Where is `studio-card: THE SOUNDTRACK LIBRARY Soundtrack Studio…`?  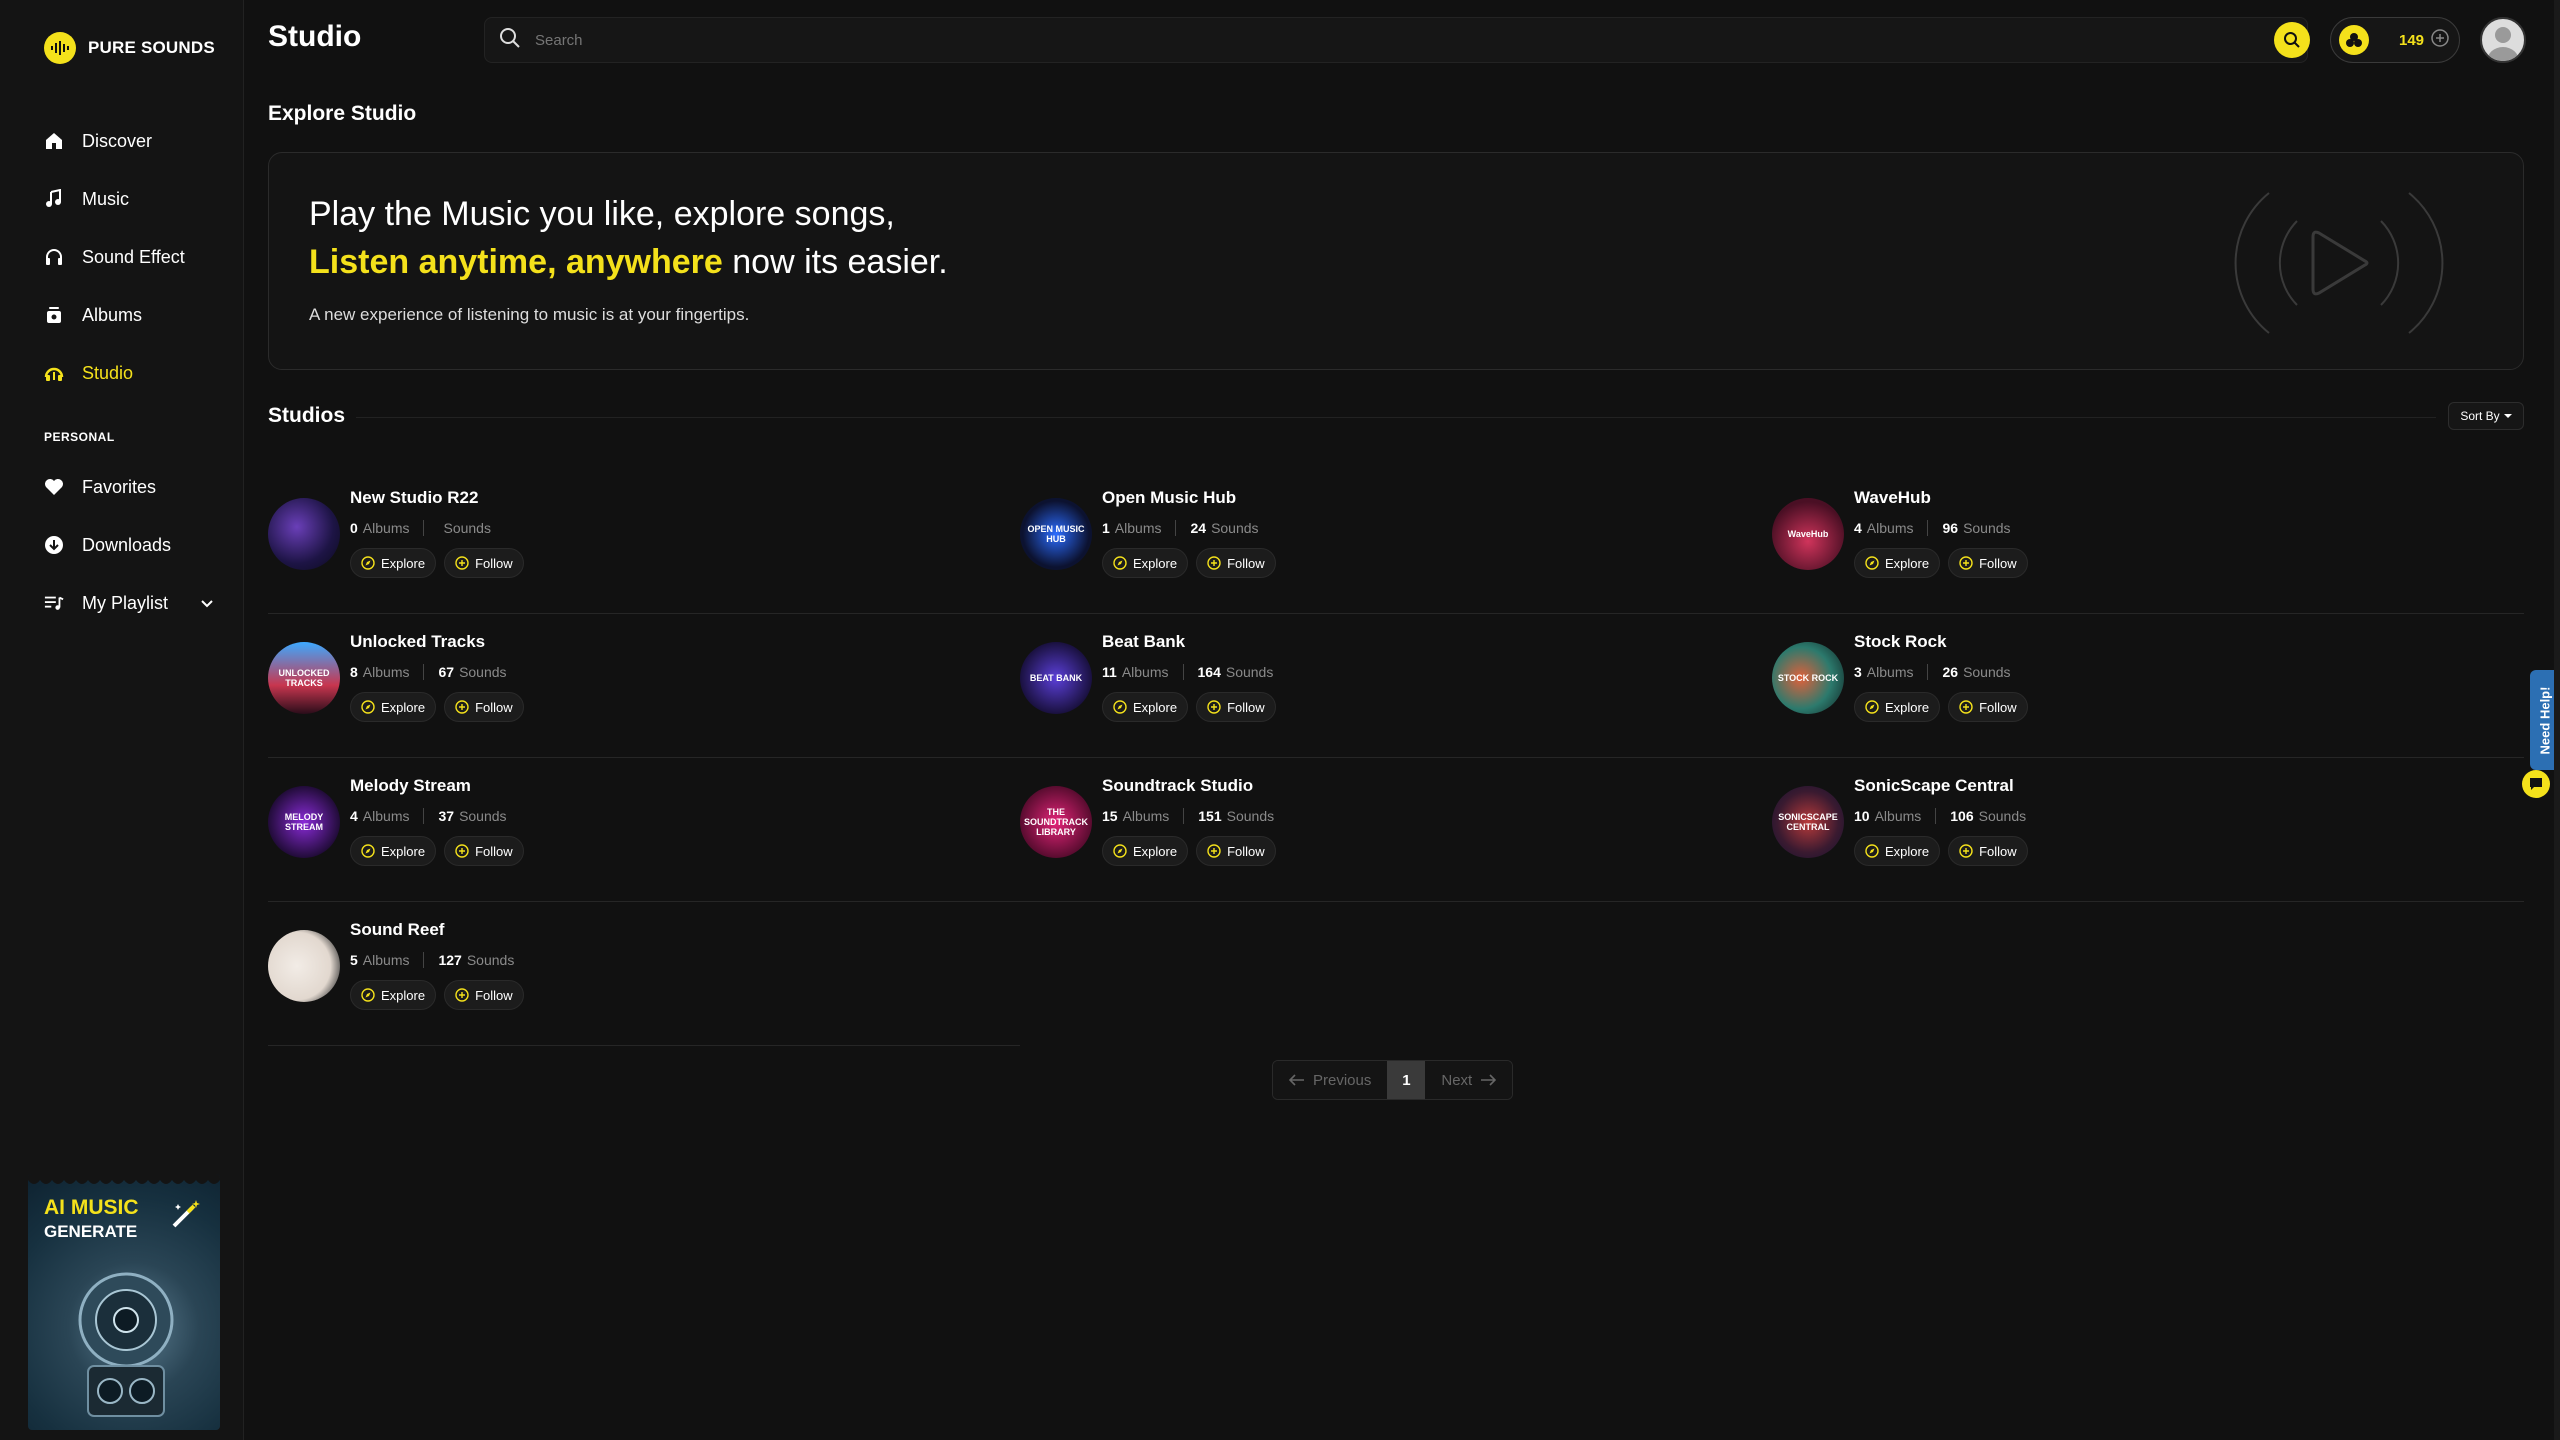
studio-card: THE SOUNDTRACK LIBRARY Soundtrack Studio… is located at coordinates (1396, 830).